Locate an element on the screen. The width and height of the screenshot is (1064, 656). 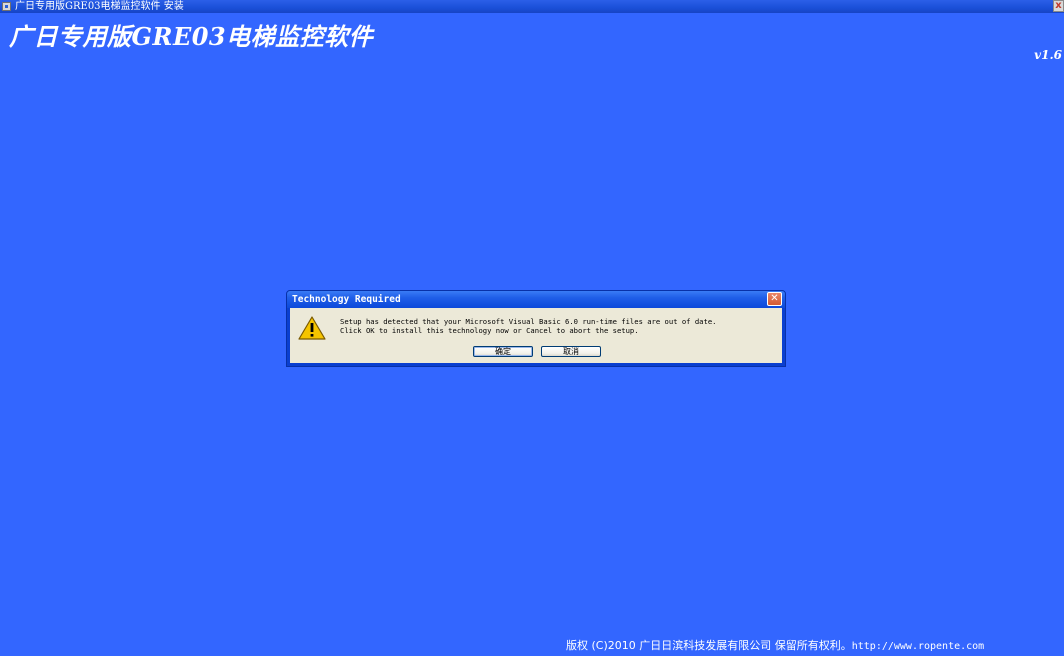
copyright-text: 版权 (C)2010 广日日滨科技发展有限公司 保留所有权利。 is located at coordinates (709, 645).